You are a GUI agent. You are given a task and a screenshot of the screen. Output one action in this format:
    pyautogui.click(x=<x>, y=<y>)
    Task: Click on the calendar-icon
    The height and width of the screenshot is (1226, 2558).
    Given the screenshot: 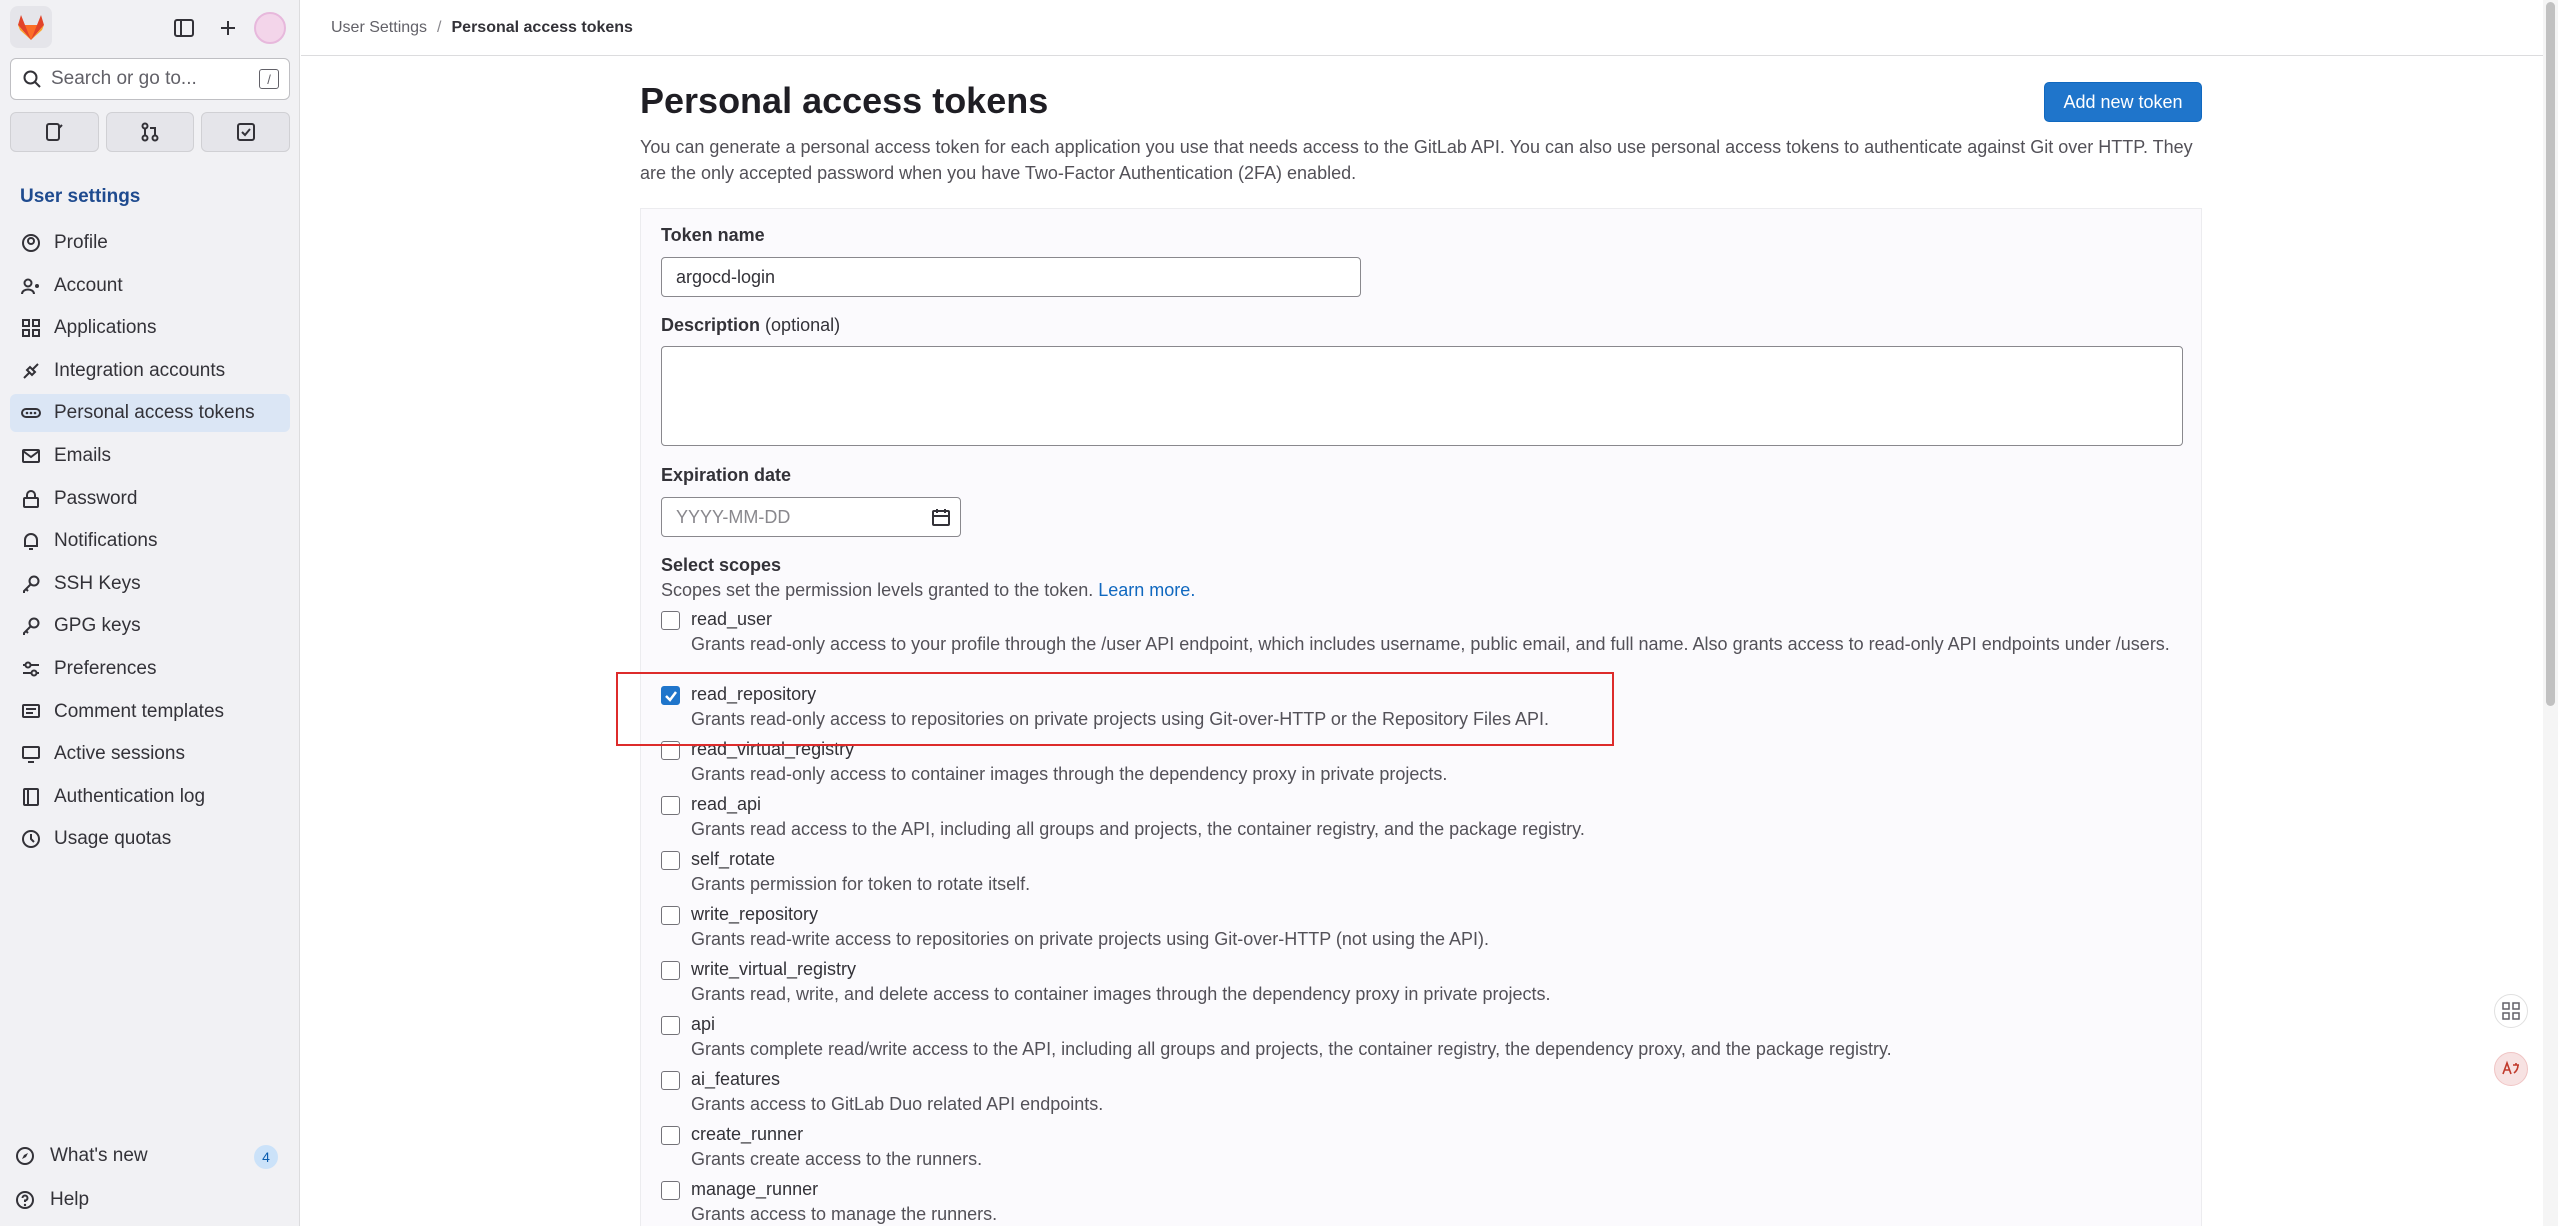 What is the action you would take?
    pyautogui.click(x=941, y=517)
    